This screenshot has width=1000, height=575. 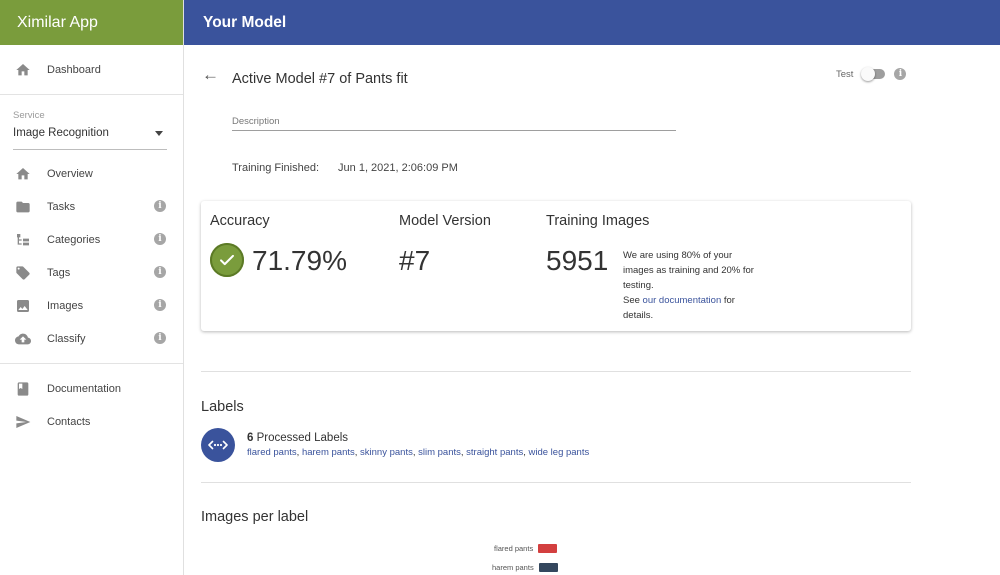 What do you see at coordinates (61, 206) in the screenshot?
I see `sidebar-item-label: Tasks` at bounding box center [61, 206].